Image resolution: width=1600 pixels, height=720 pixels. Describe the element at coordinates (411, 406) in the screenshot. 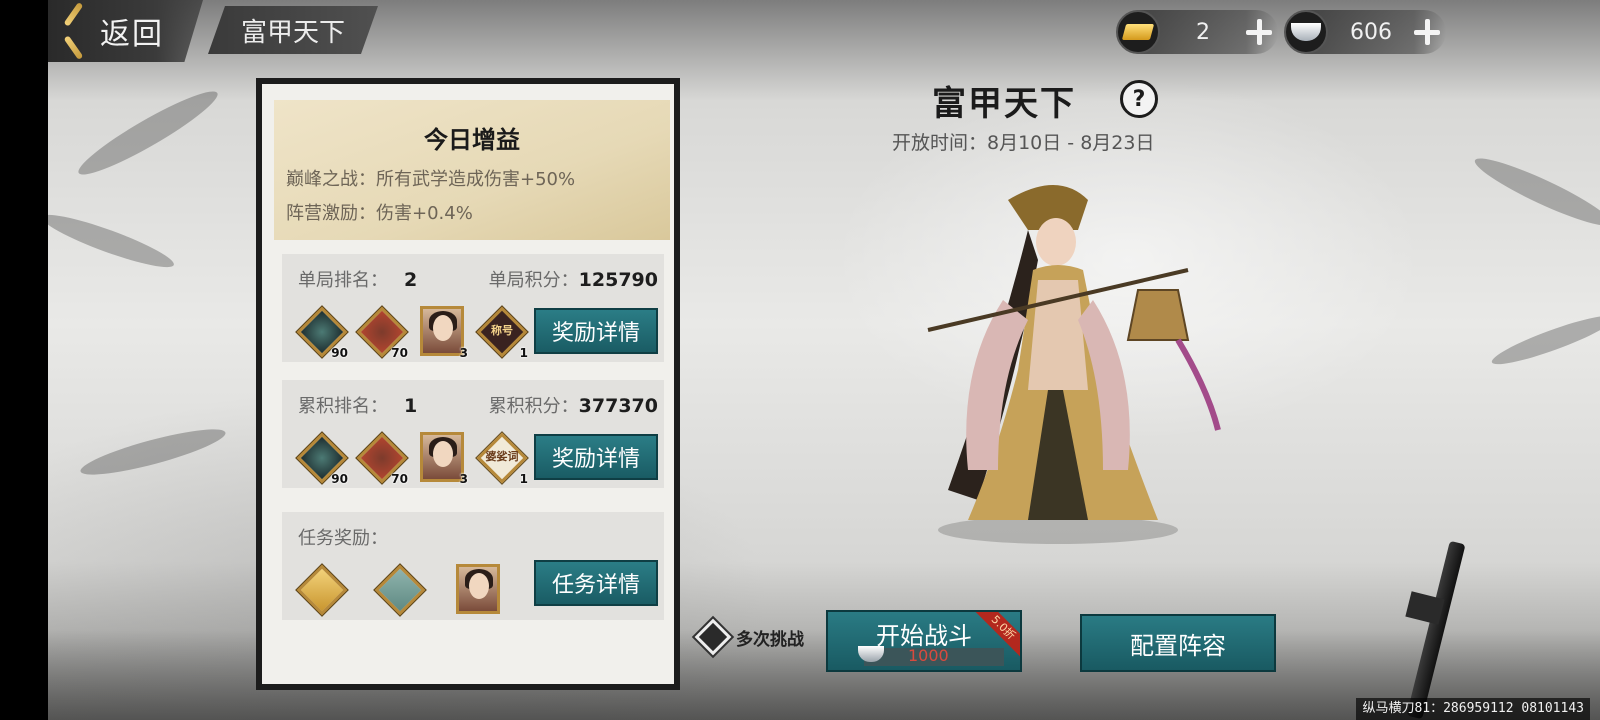

I see `total-rank-value: 1` at that location.